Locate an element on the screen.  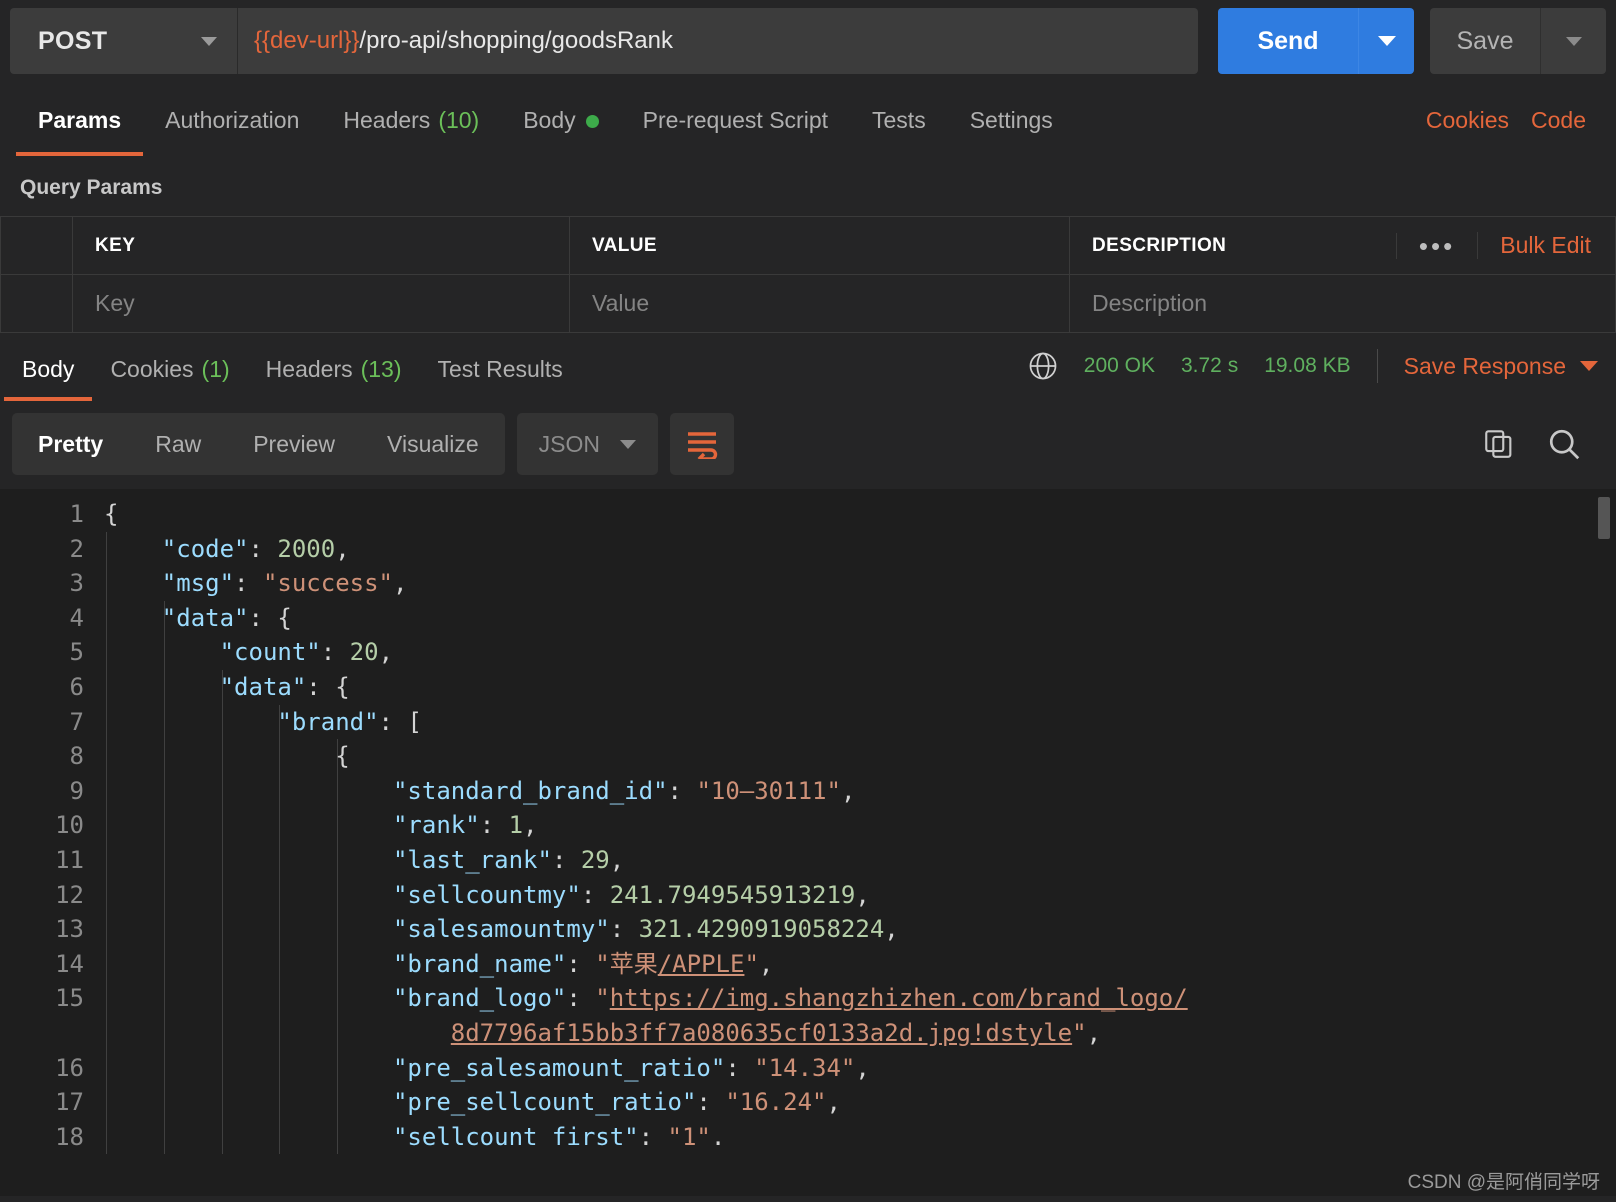
code-line: "pre_salesamount_ratio": "14.34", is located at coordinates (860, 1068).